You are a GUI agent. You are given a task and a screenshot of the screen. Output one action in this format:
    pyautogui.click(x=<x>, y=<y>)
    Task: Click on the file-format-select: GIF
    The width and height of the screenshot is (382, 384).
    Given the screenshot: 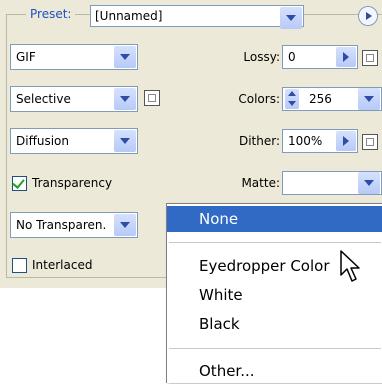 What is the action you would take?
    pyautogui.click(x=74, y=57)
    